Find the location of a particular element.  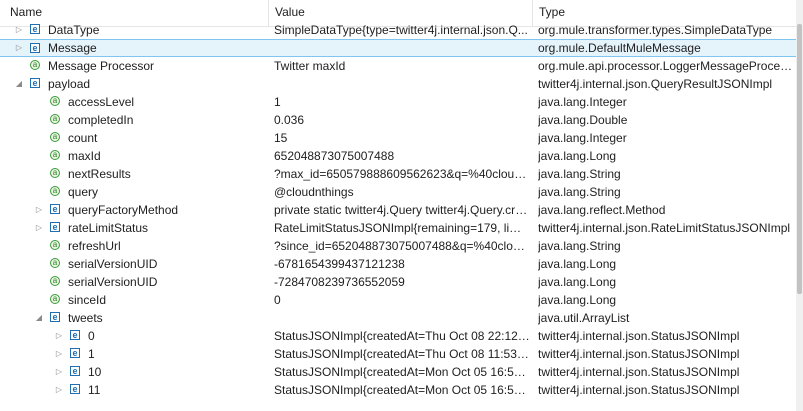

row-name-cell: a query is located at coordinates (134, 192).